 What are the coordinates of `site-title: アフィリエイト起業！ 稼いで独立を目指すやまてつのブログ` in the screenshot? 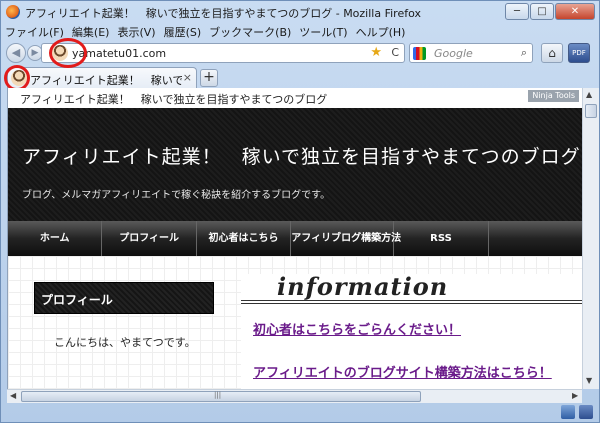 It's located at (301, 155).